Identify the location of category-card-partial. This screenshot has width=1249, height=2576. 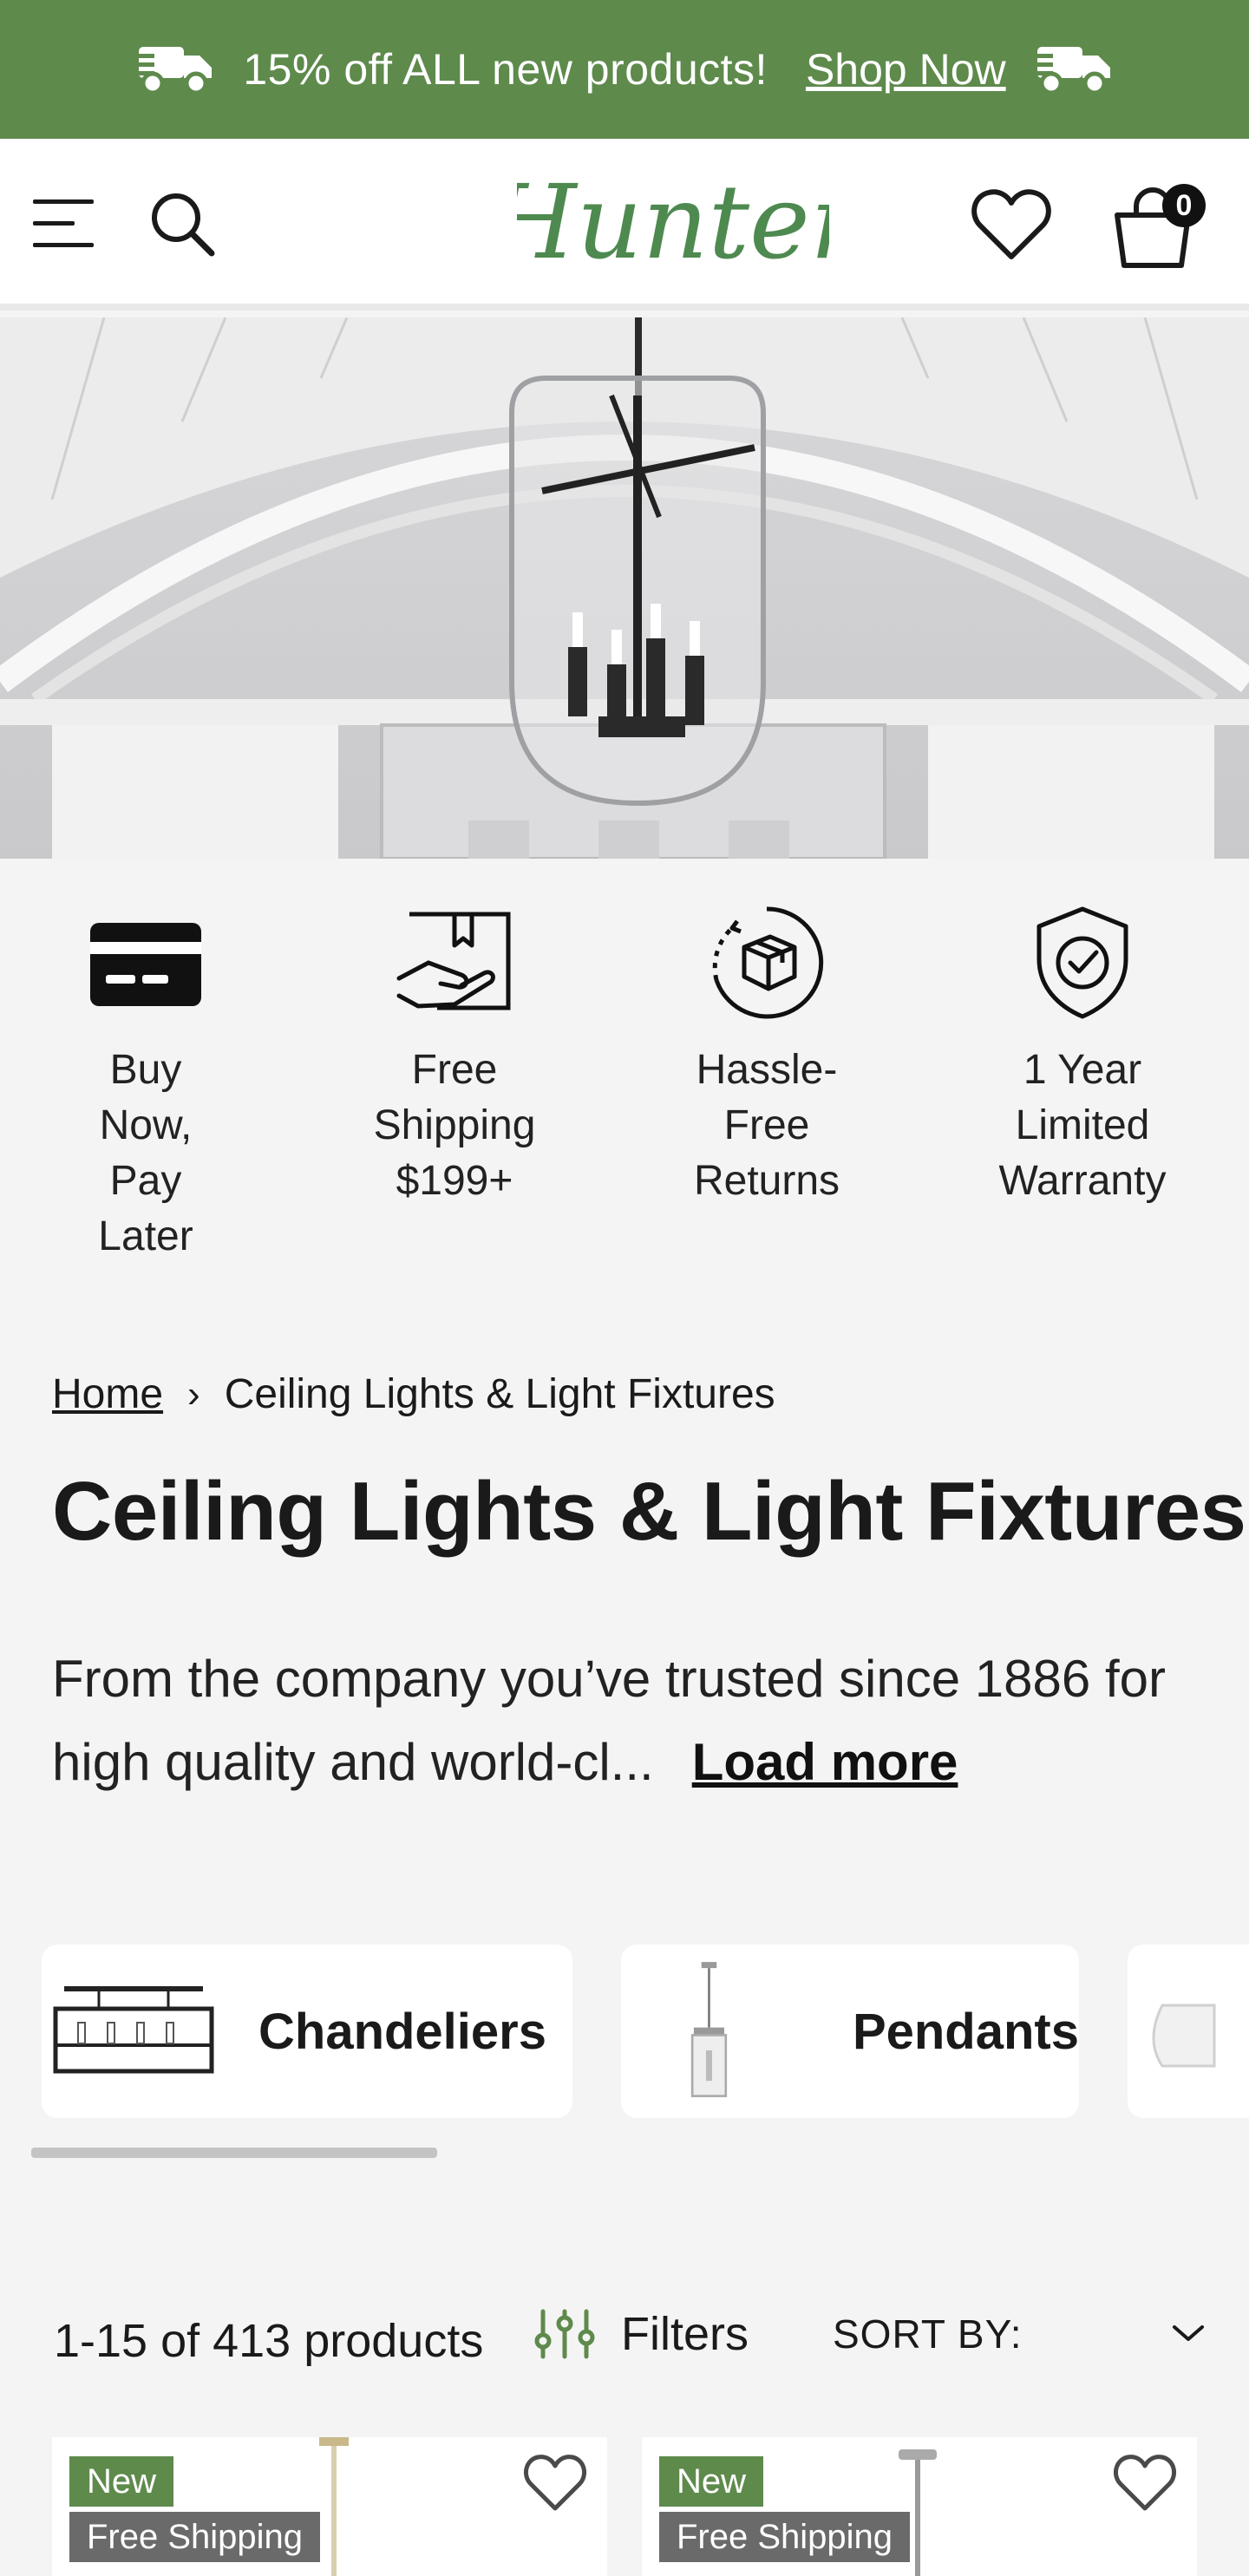
(1188, 2031).